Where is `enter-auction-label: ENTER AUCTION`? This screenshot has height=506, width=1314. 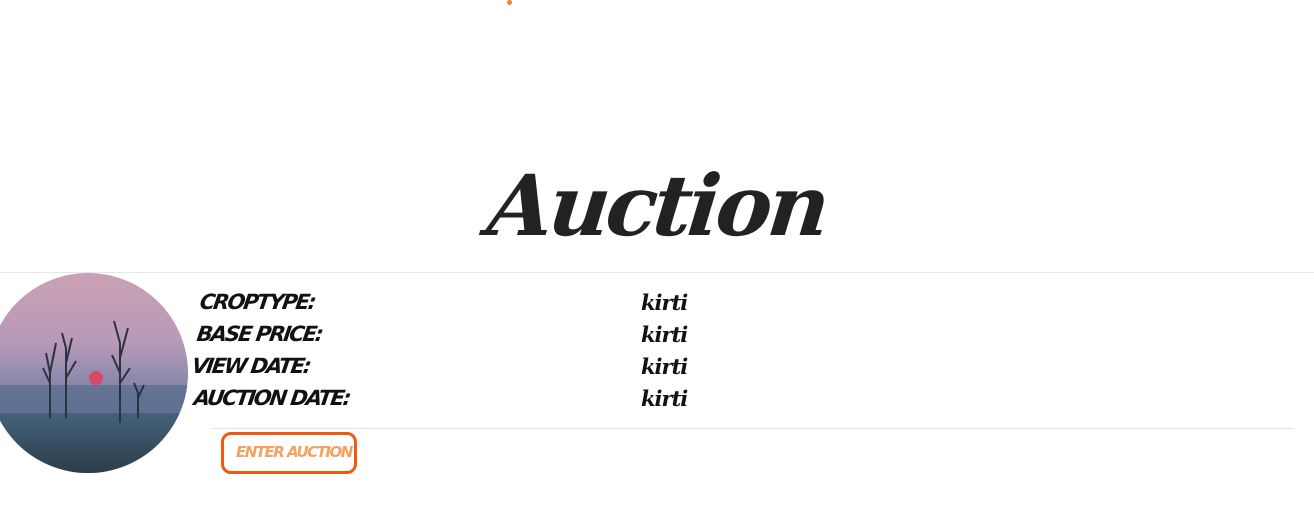 enter-auction-label: ENTER AUCTION is located at coordinates (294, 452).